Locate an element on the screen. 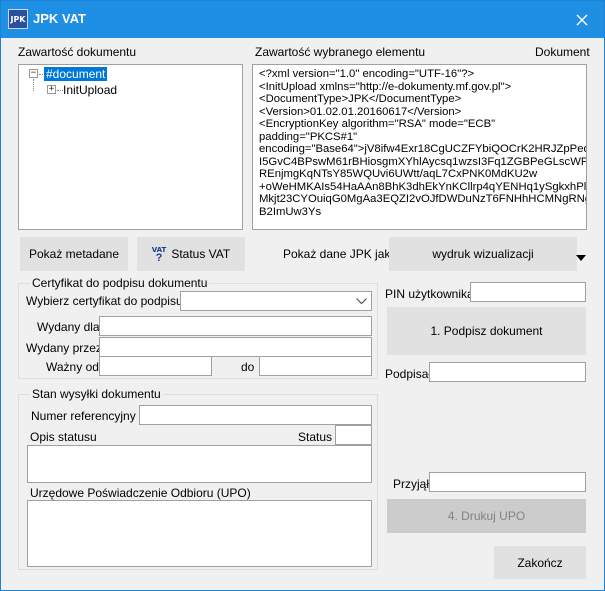 Image resolution: width=605 pixels, height=591 pixels. issued-to-label: Wydany dla is located at coordinates (68, 327).